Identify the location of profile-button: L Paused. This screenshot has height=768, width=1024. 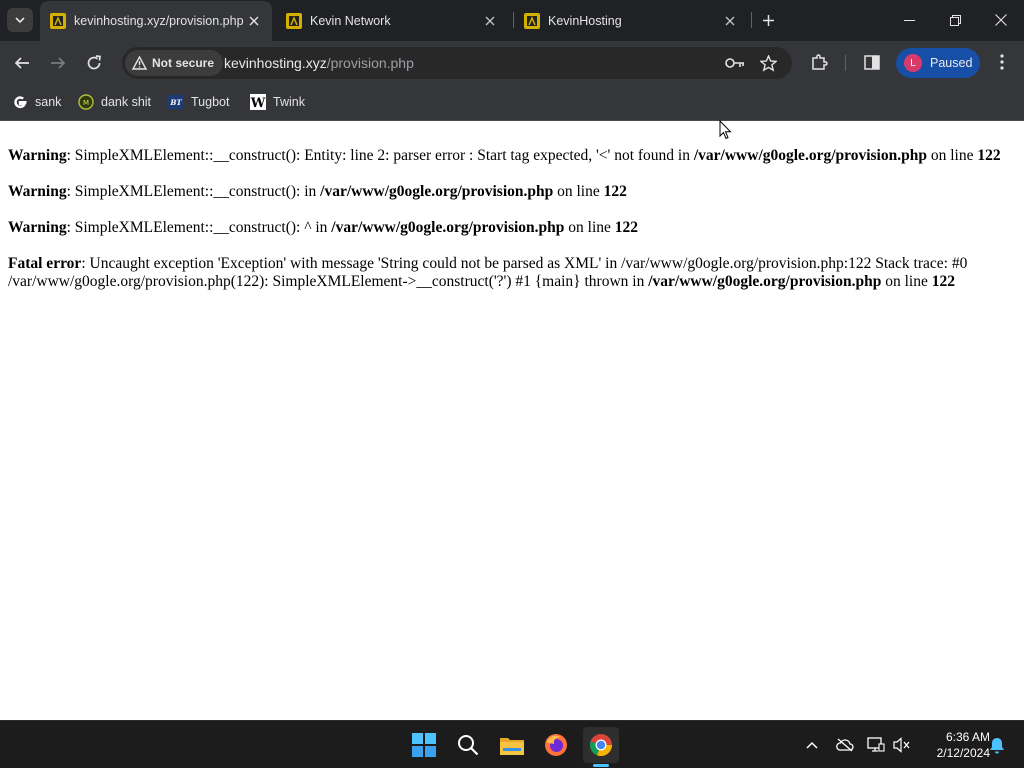
(938, 63).